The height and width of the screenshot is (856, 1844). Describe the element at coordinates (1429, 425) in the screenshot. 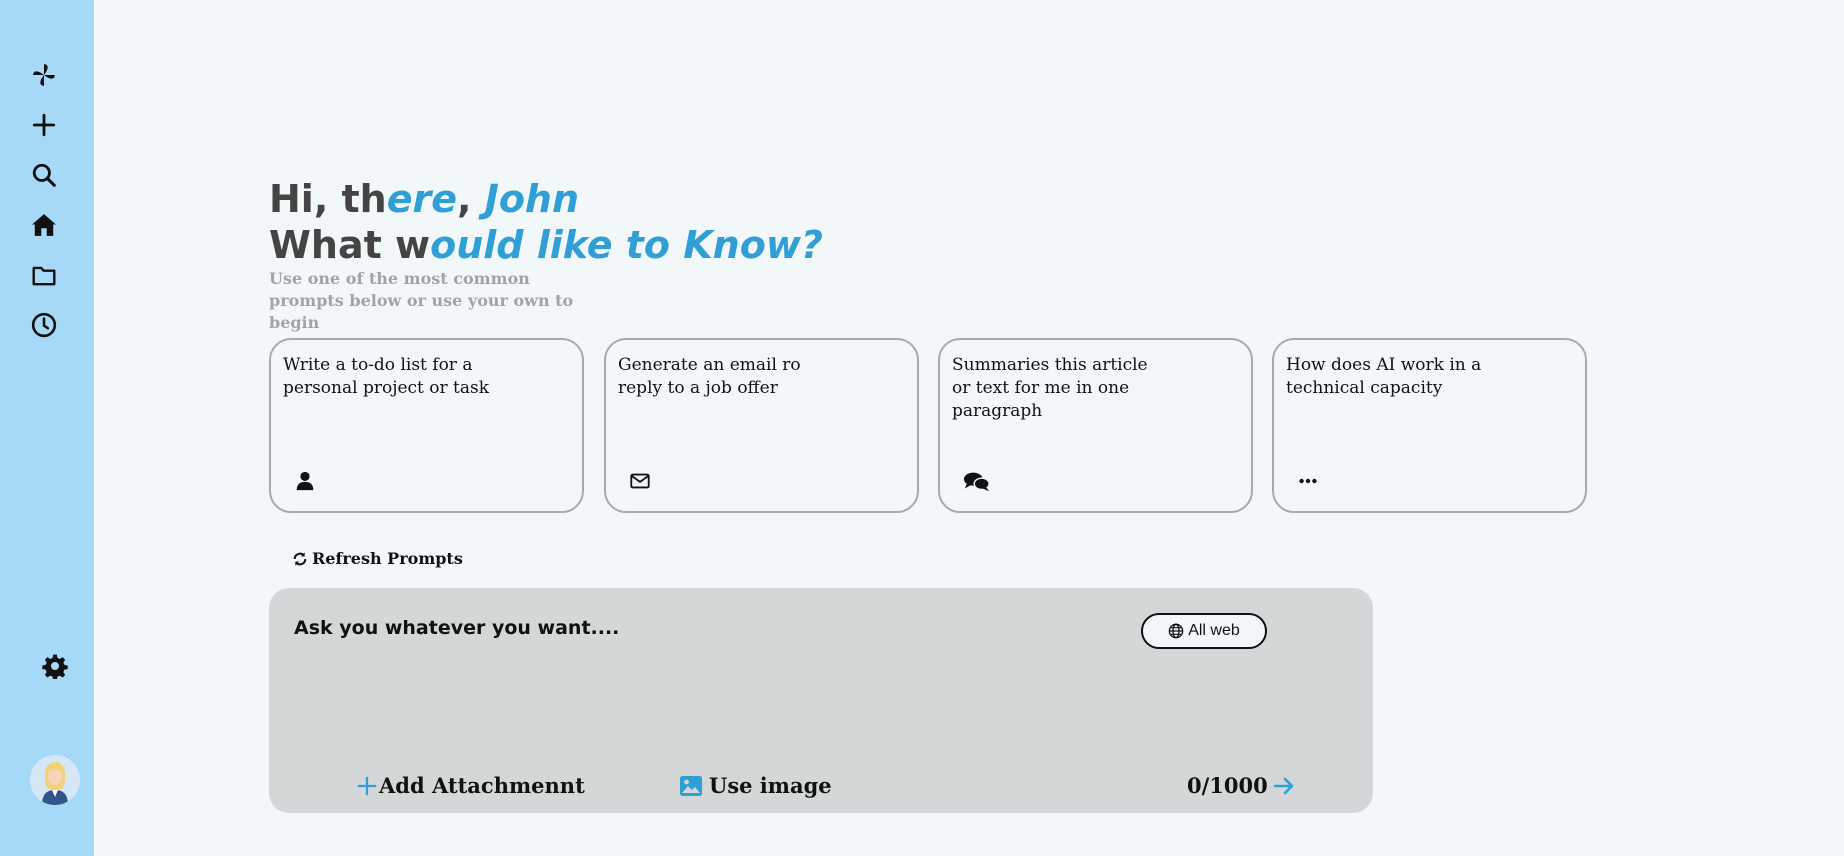

I see `prompt-card-ai: How does AI work in a technical capacity` at that location.